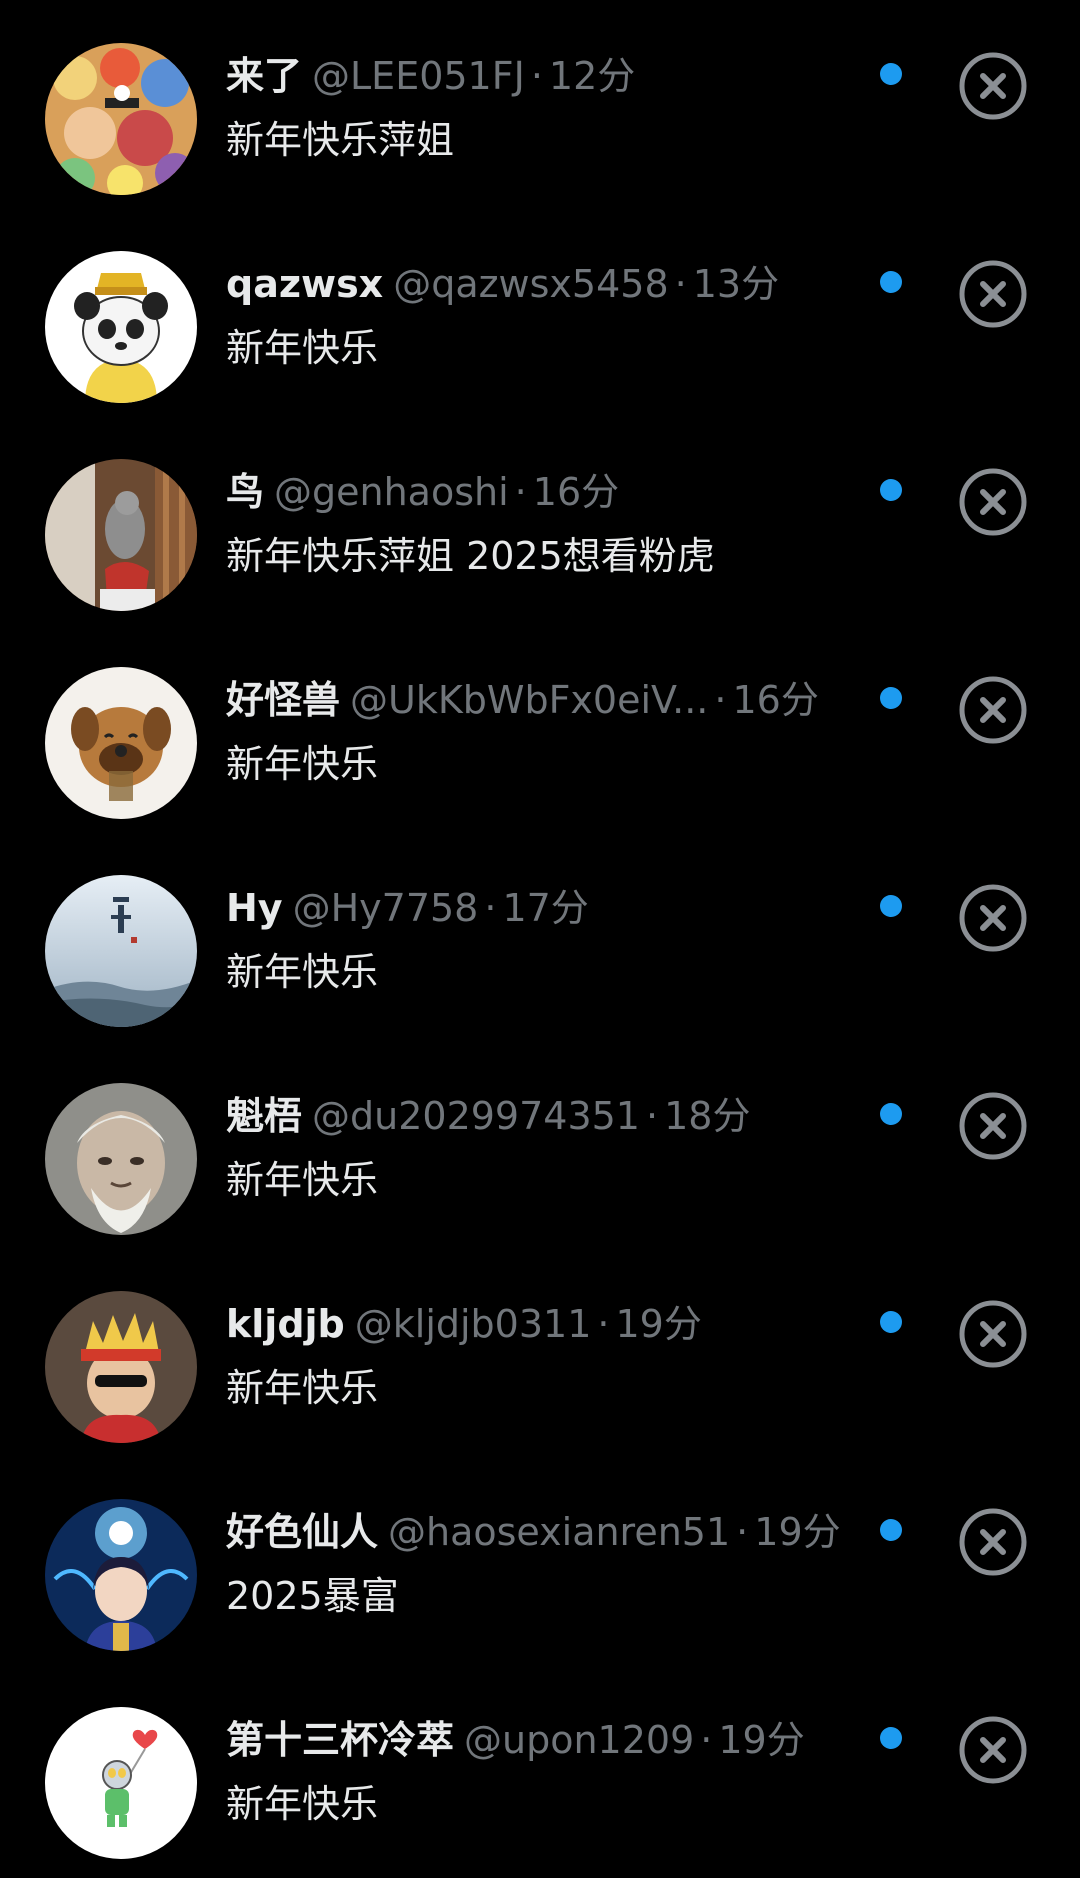  What do you see at coordinates (302, 1532) in the screenshot?
I see `user-display-name: 好色仙人` at bounding box center [302, 1532].